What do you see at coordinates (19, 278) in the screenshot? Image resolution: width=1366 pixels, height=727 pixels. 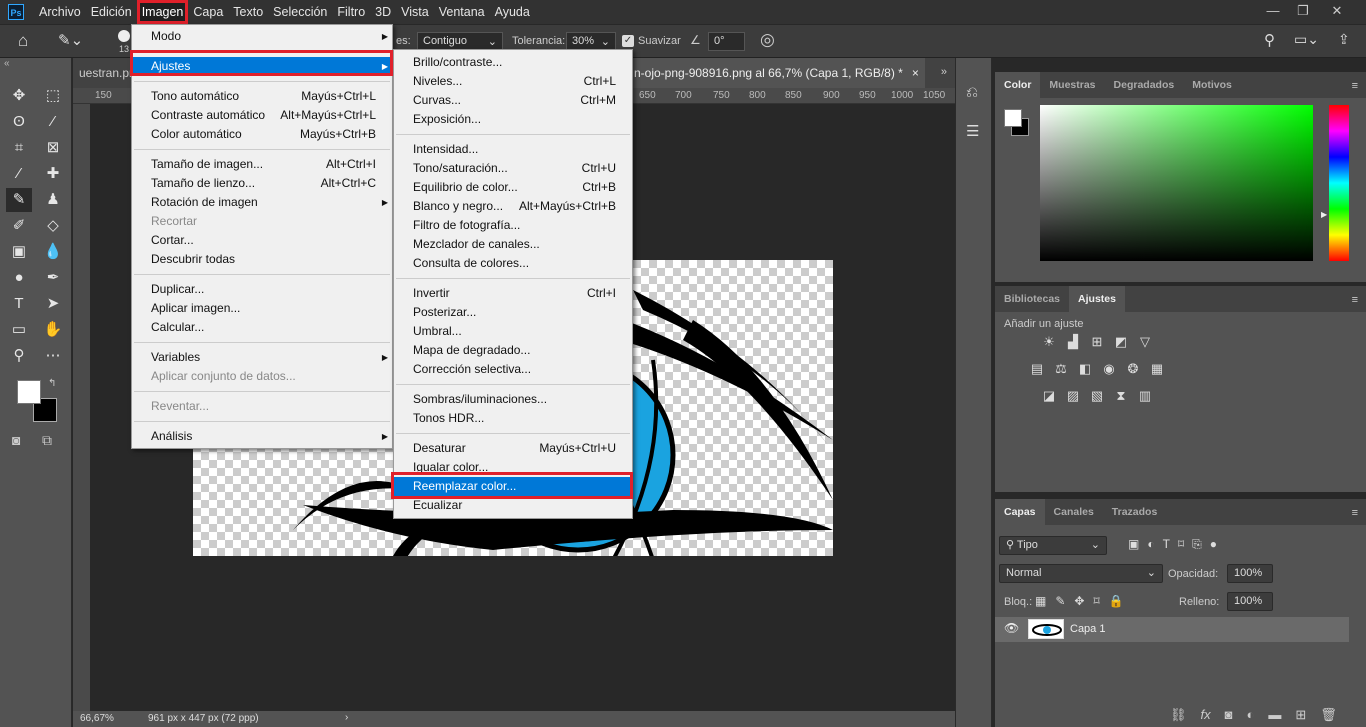 I see `dodge-tool-icon: ●` at bounding box center [19, 278].